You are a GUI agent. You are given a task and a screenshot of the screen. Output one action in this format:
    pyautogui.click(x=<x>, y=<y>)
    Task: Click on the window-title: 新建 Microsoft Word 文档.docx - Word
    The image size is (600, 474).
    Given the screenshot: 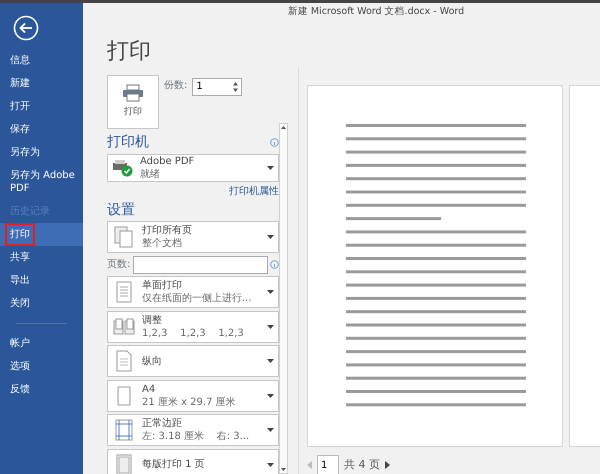 What is the action you would take?
    pyautogui.click(x=376, y=12)
    